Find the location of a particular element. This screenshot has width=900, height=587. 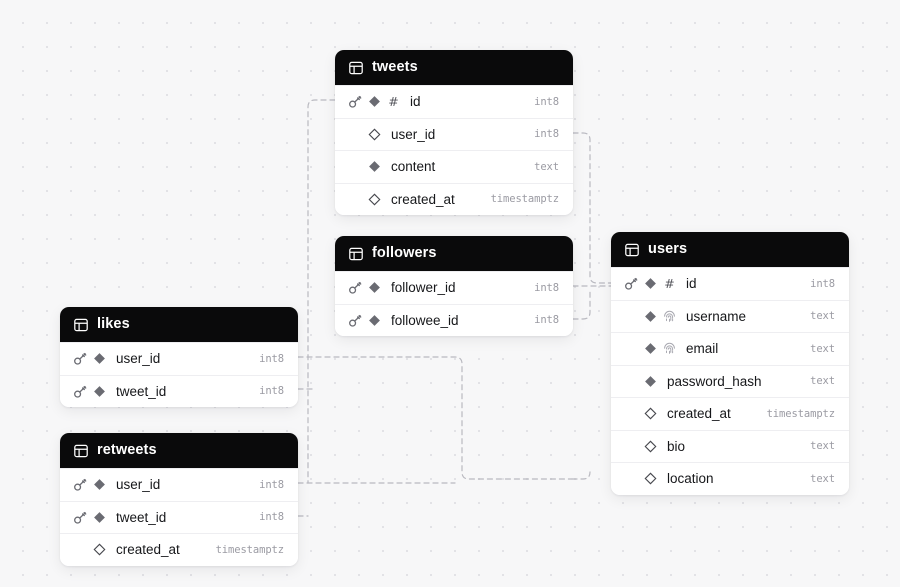

column-name: follower_id is located at coordinates (423, 288).